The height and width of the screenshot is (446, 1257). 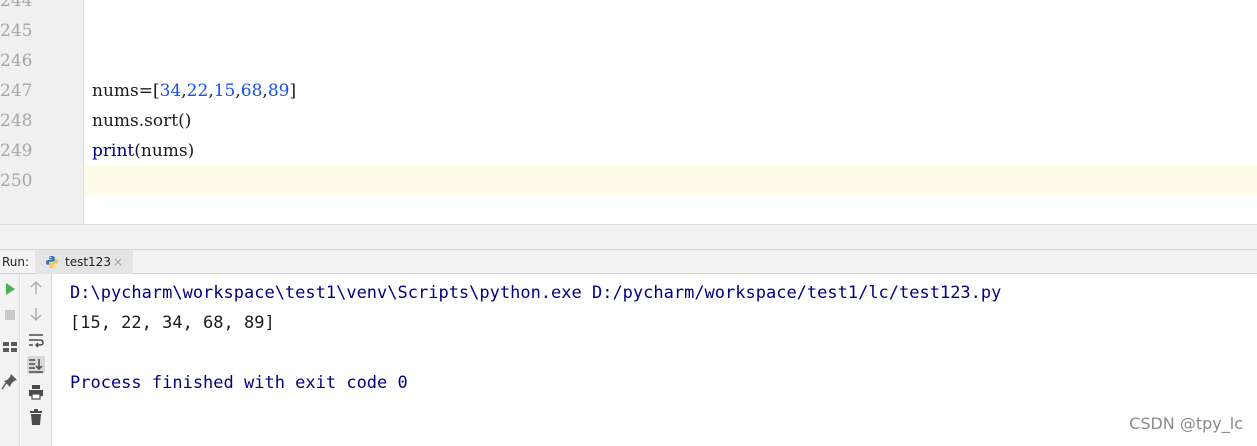 What do you see at coordinates (36, 417) in the screenshot?
I see `trash-icon` at bounding box center [36, 417].